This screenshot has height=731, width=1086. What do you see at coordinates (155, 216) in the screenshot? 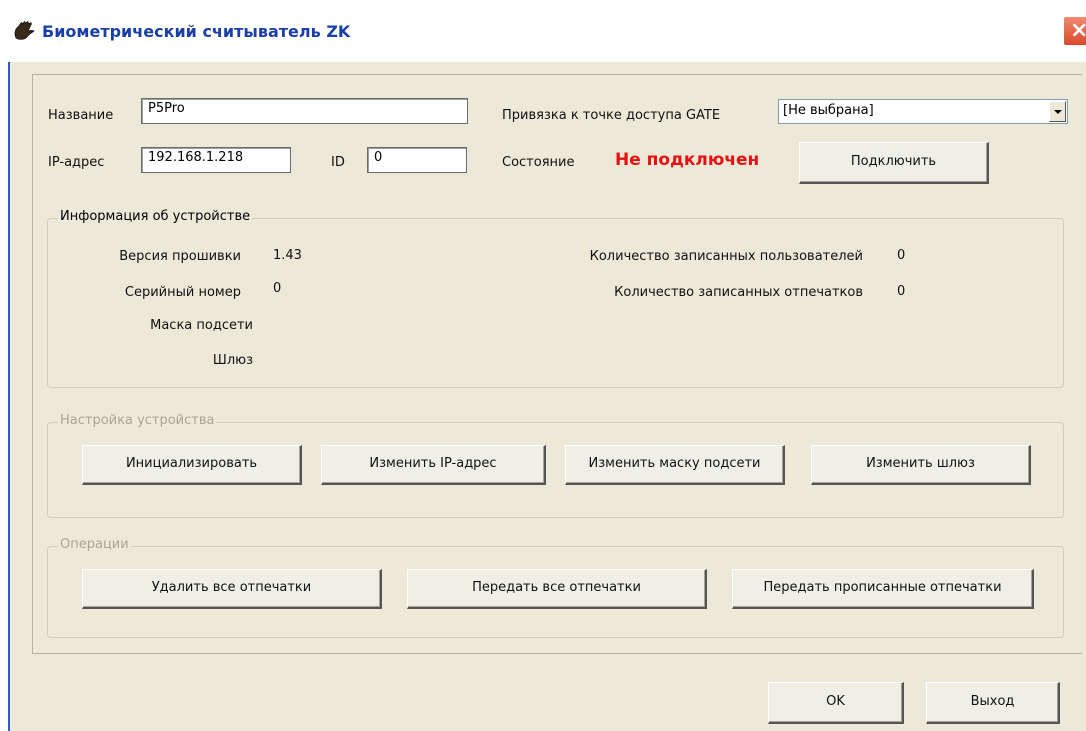
I see `device-info-title: Информация об устройстве` at bounding box center [155, 216].